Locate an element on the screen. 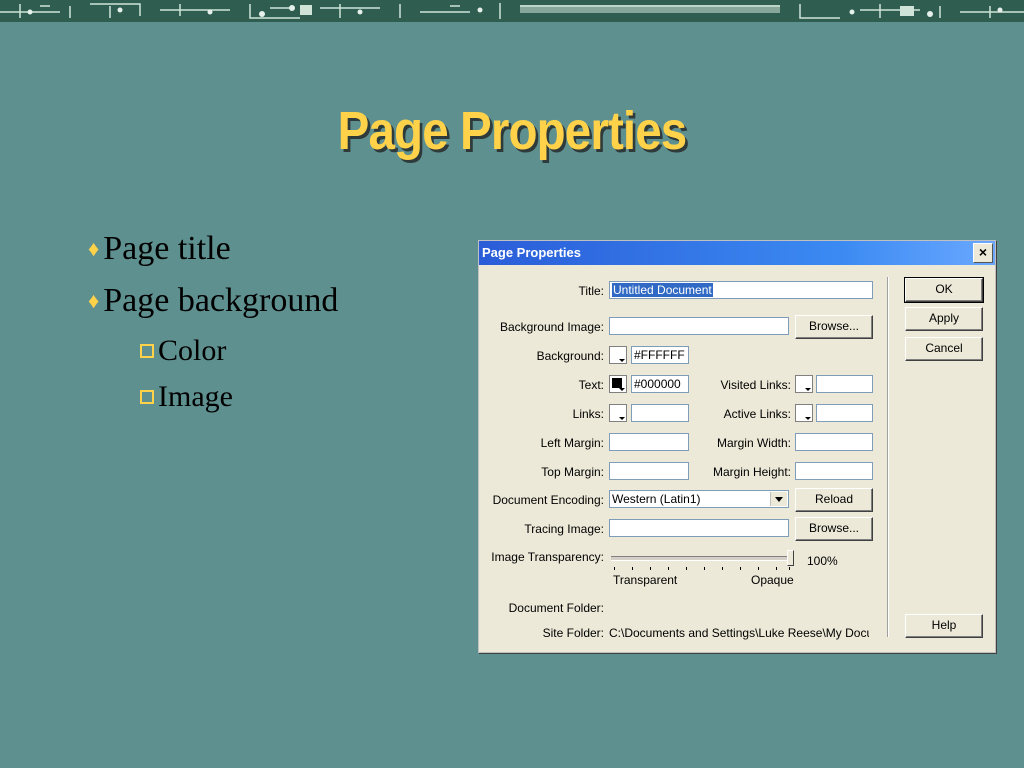  background-color-label: Background: is located at coordinates (570, 356).